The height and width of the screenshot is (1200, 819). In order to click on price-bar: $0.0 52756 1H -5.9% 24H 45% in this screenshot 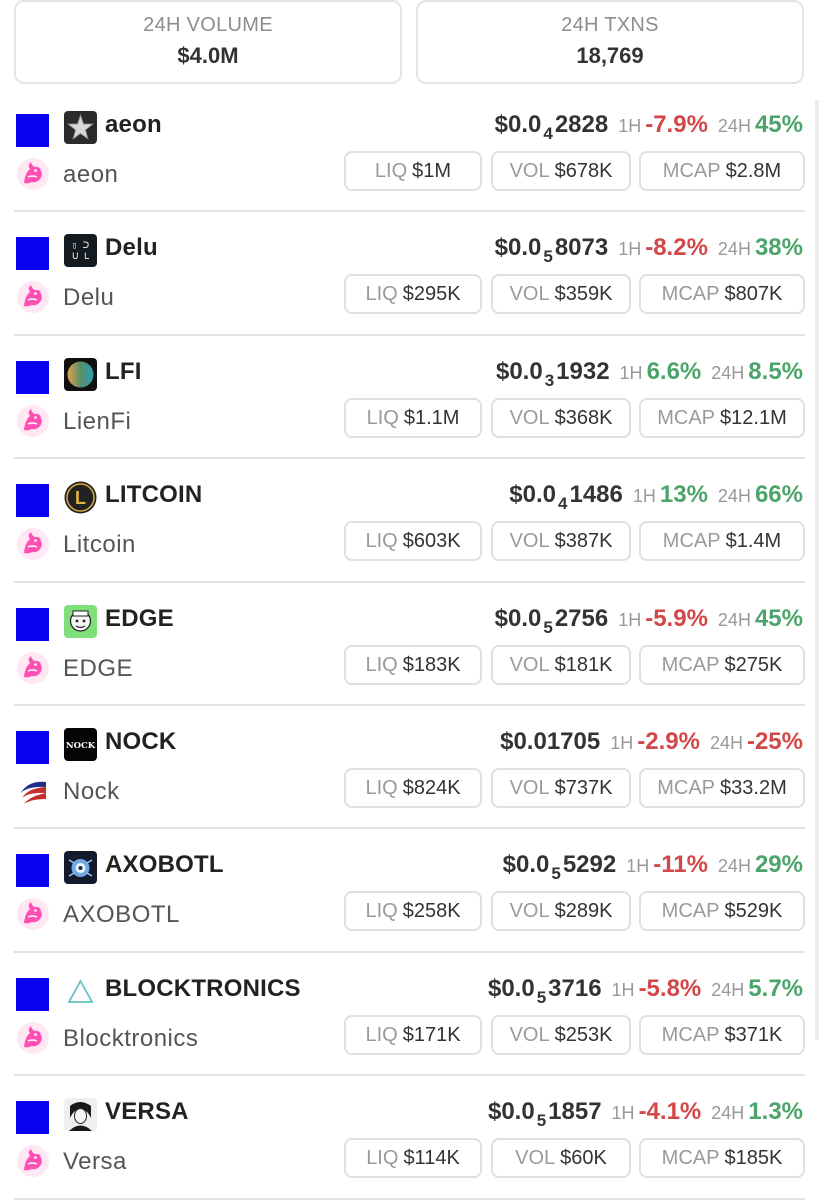, I will do `click(649, 621)`.